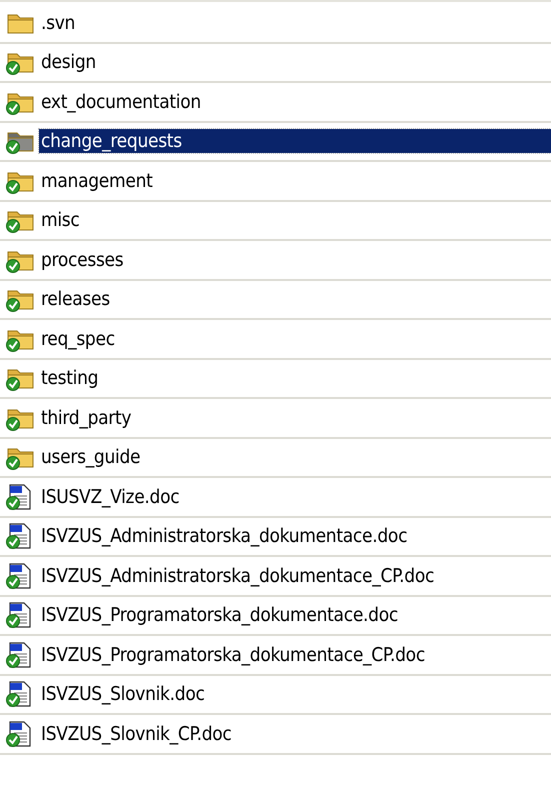 This screenshot has height=793, width=551. What do you see at coordinates (75, 299) in the screenshot?
I see `file-name: releases` at bounding box center [75, 299].